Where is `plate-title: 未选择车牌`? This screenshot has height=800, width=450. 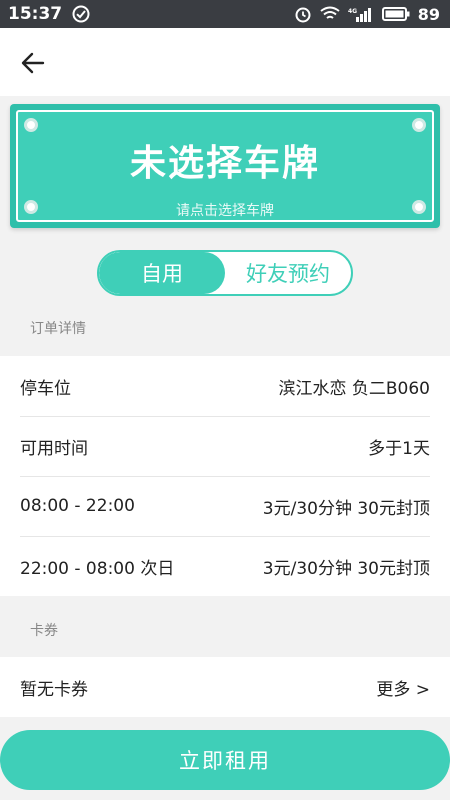
plate-title: 未选择车牌 is located at coordinates (224, 163).